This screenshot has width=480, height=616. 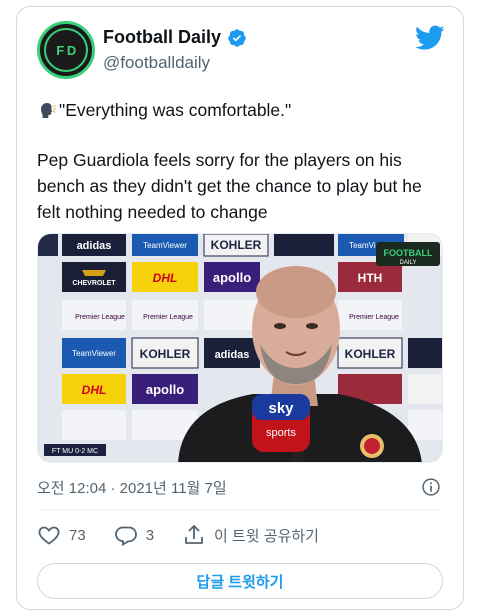 I want to click on tweet-actions: 73 3 이 트윗 공유하기, so click(x=192, y=535).